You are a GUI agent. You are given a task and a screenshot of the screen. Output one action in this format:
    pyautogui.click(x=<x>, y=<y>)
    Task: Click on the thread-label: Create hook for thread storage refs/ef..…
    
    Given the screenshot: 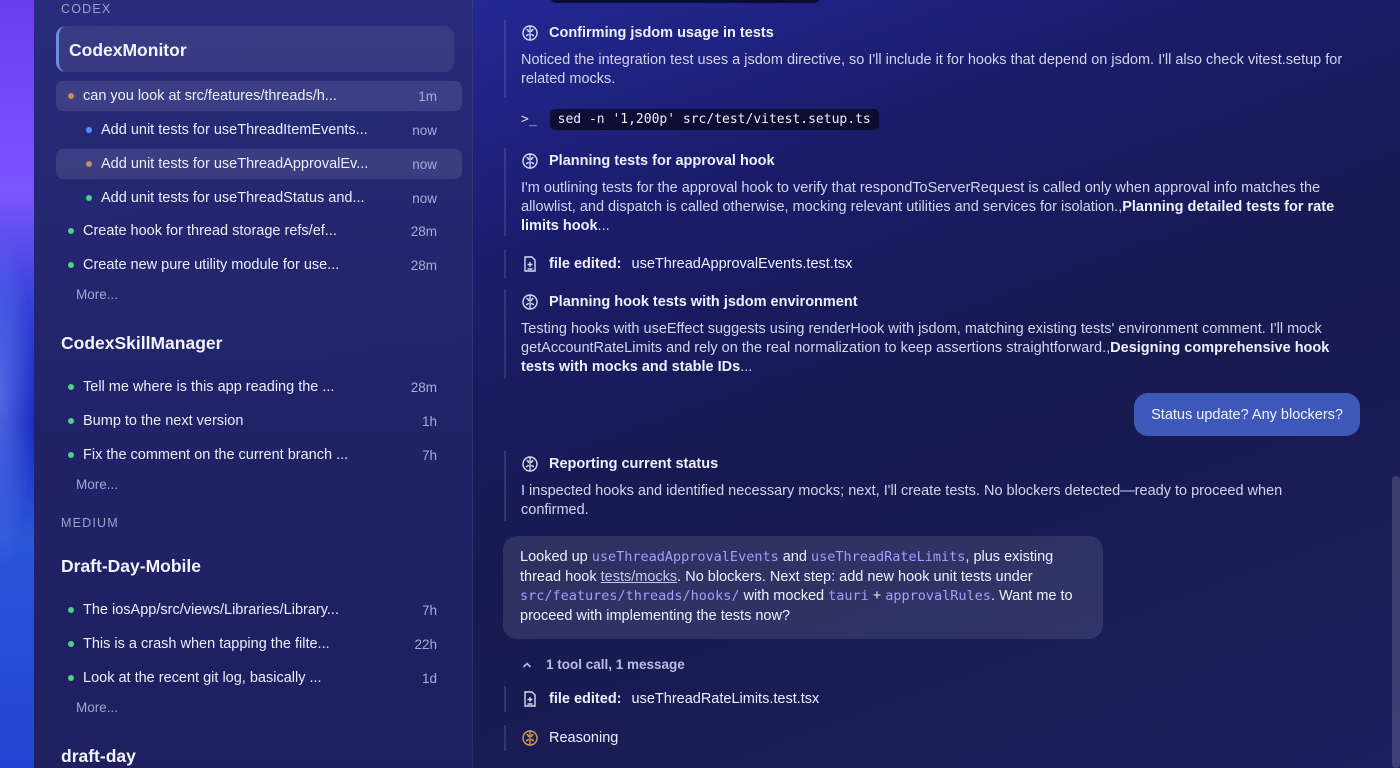 What is the action you would take?
    pyautogui.click(x=210, y=231)
    